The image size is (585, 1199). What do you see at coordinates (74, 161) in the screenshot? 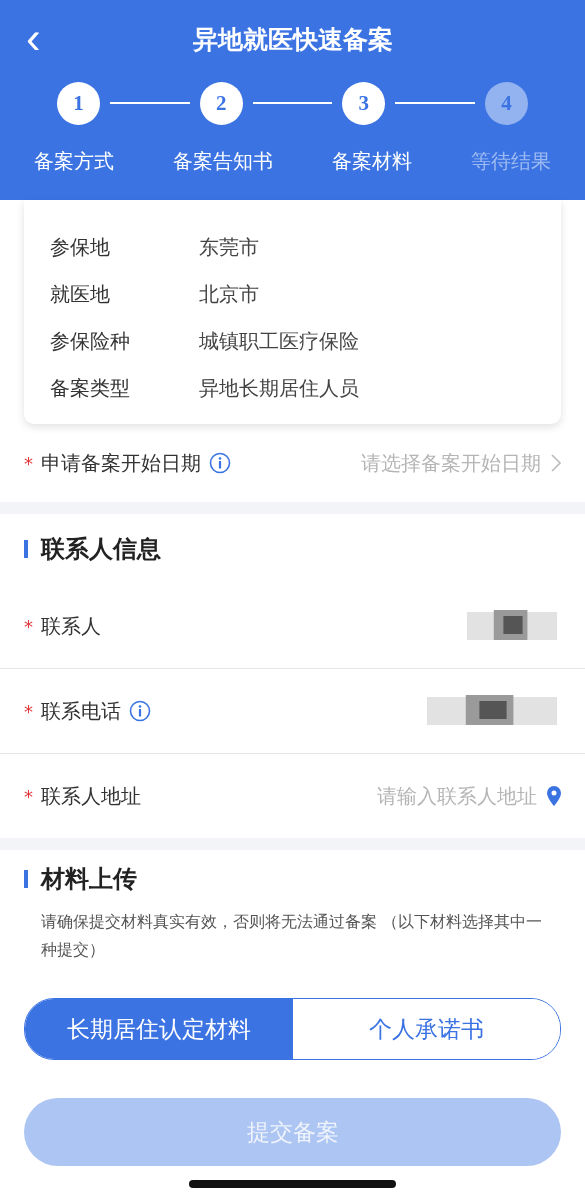
I see `step-label: 备案方式` at bounding box center [74, 161].